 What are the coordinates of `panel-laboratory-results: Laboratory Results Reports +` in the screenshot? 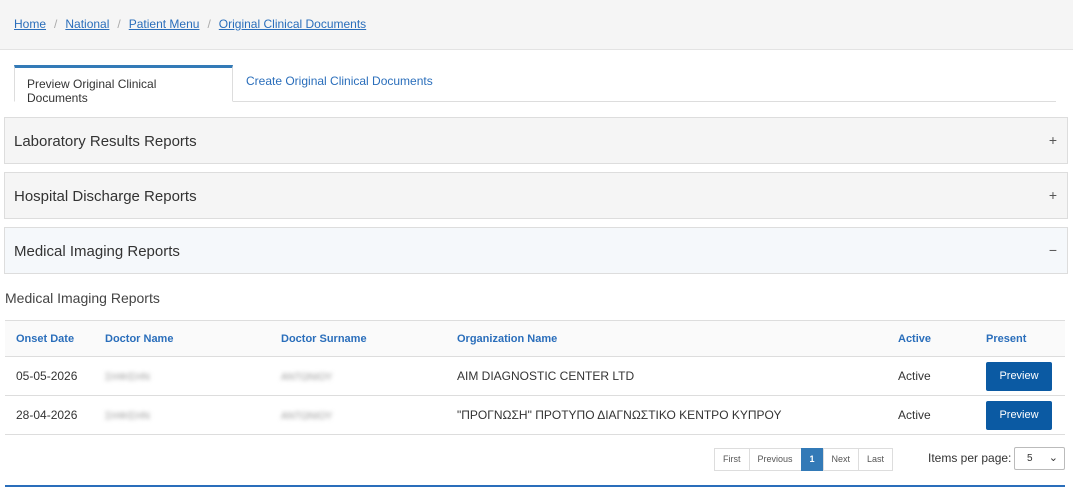 It's located at (536, 140).